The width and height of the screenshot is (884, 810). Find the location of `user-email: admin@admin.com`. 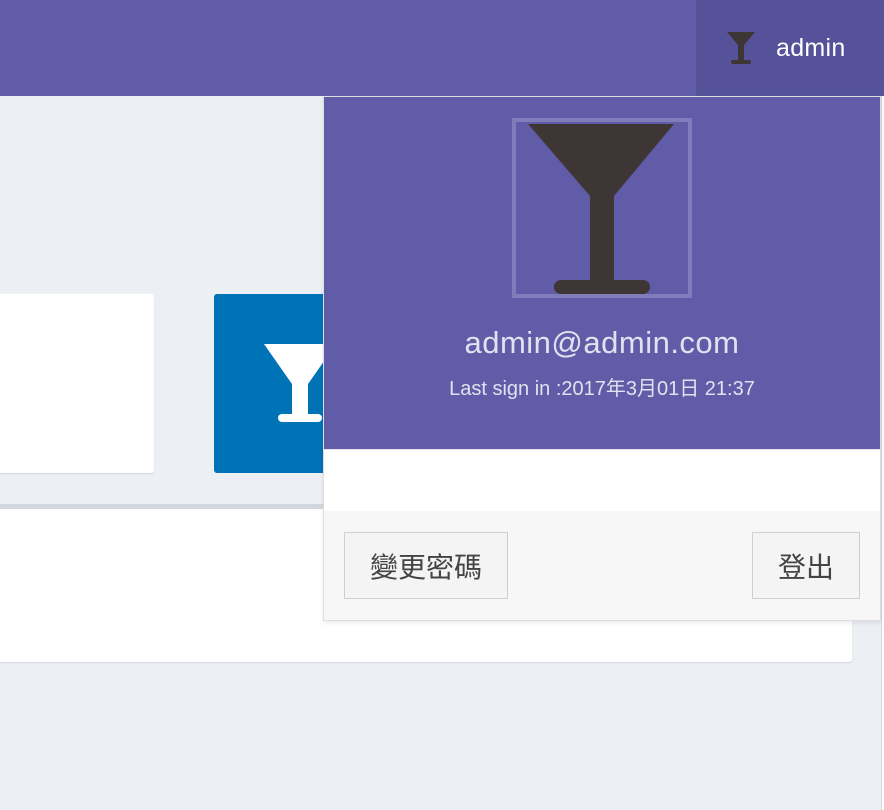

user-email: admin@admin.com is located at coordinates (602, 342).